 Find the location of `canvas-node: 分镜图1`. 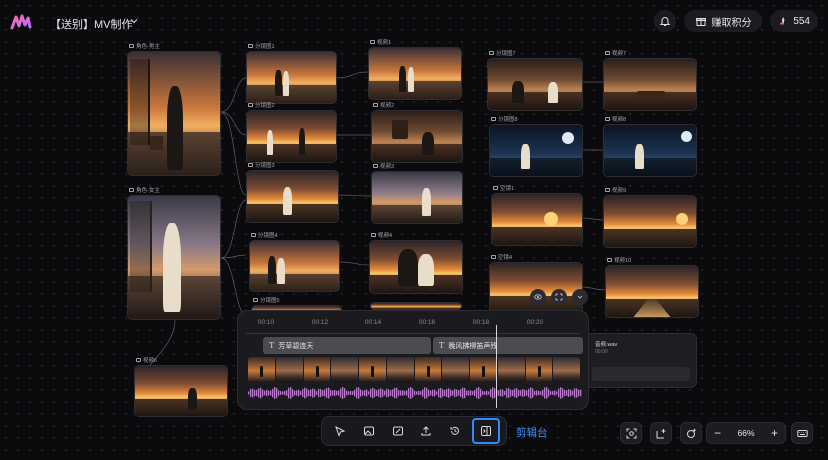

canvas-node: 分镜图1 is located at coordinates (291, 74).